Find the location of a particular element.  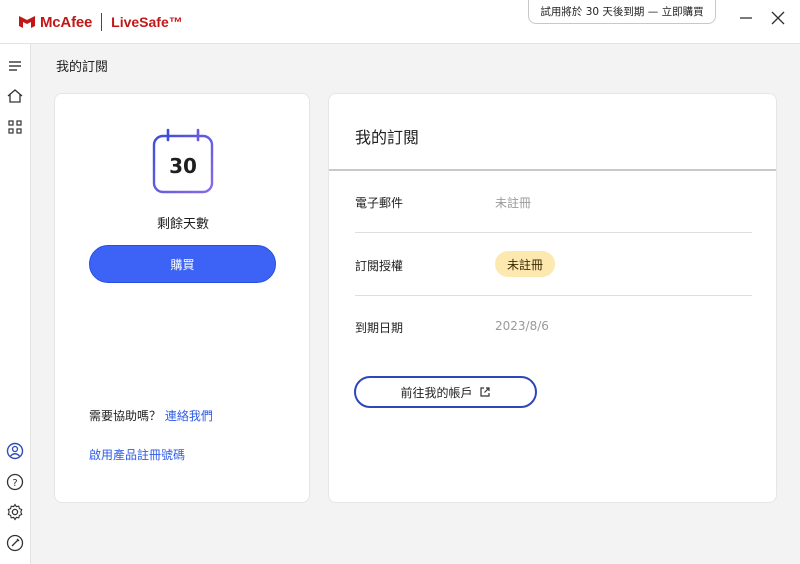

menu-button is located at coordinates (15, 66).